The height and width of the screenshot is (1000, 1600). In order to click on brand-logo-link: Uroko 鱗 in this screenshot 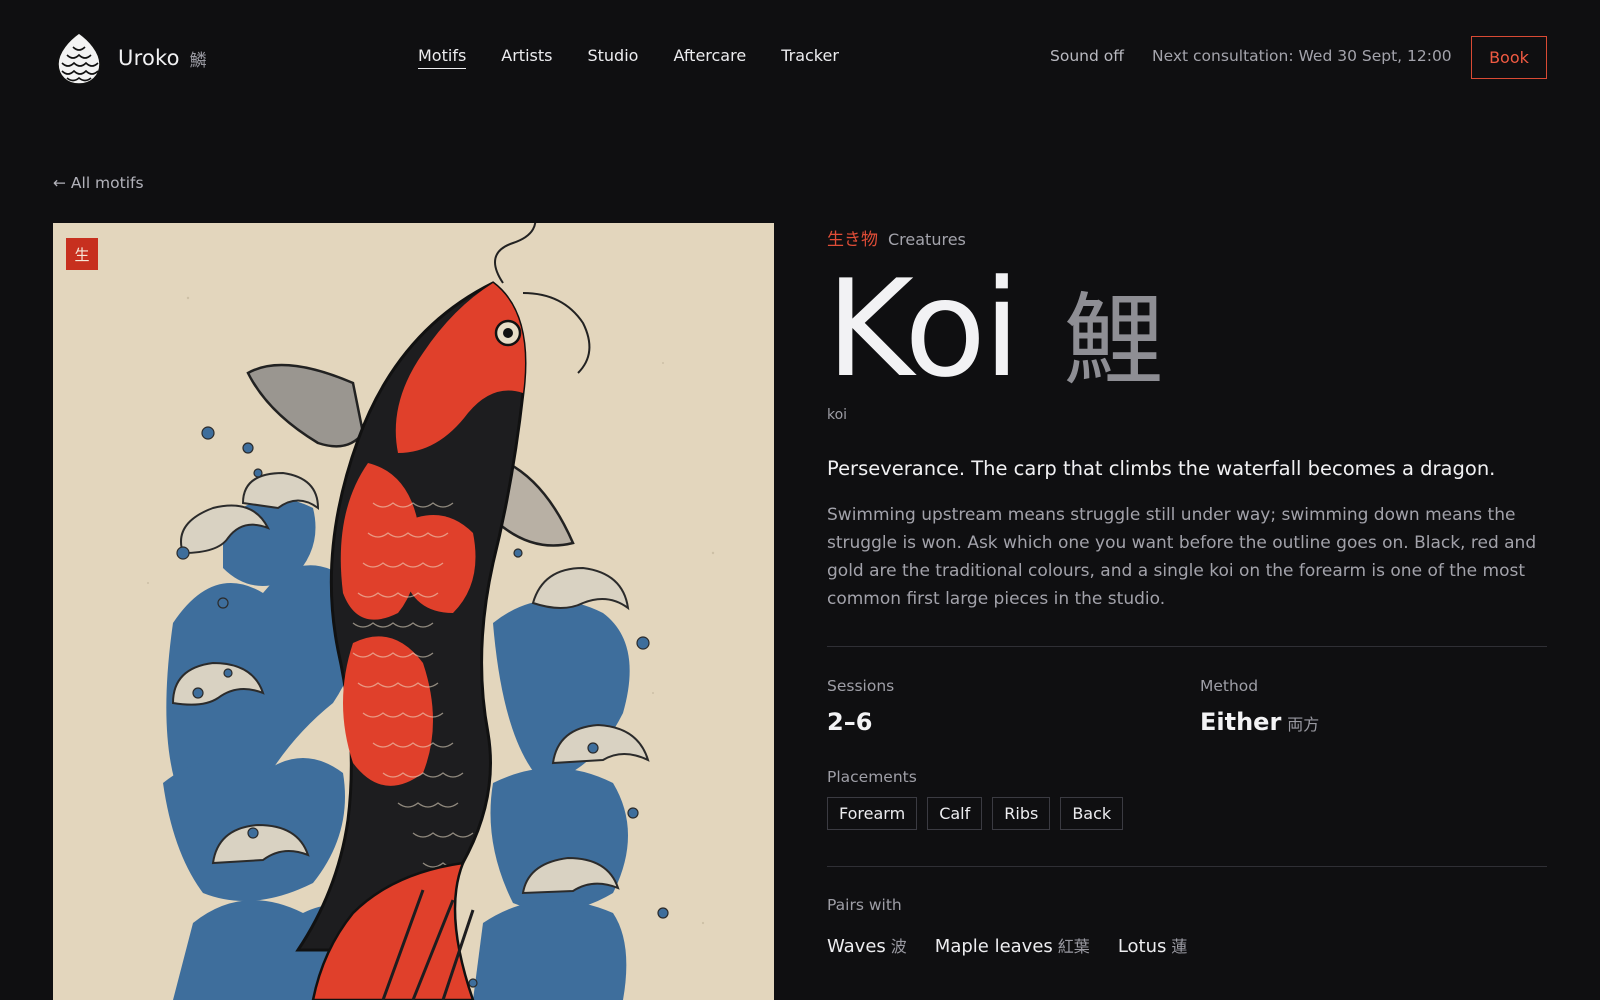, I will do `click(131, 58)`.